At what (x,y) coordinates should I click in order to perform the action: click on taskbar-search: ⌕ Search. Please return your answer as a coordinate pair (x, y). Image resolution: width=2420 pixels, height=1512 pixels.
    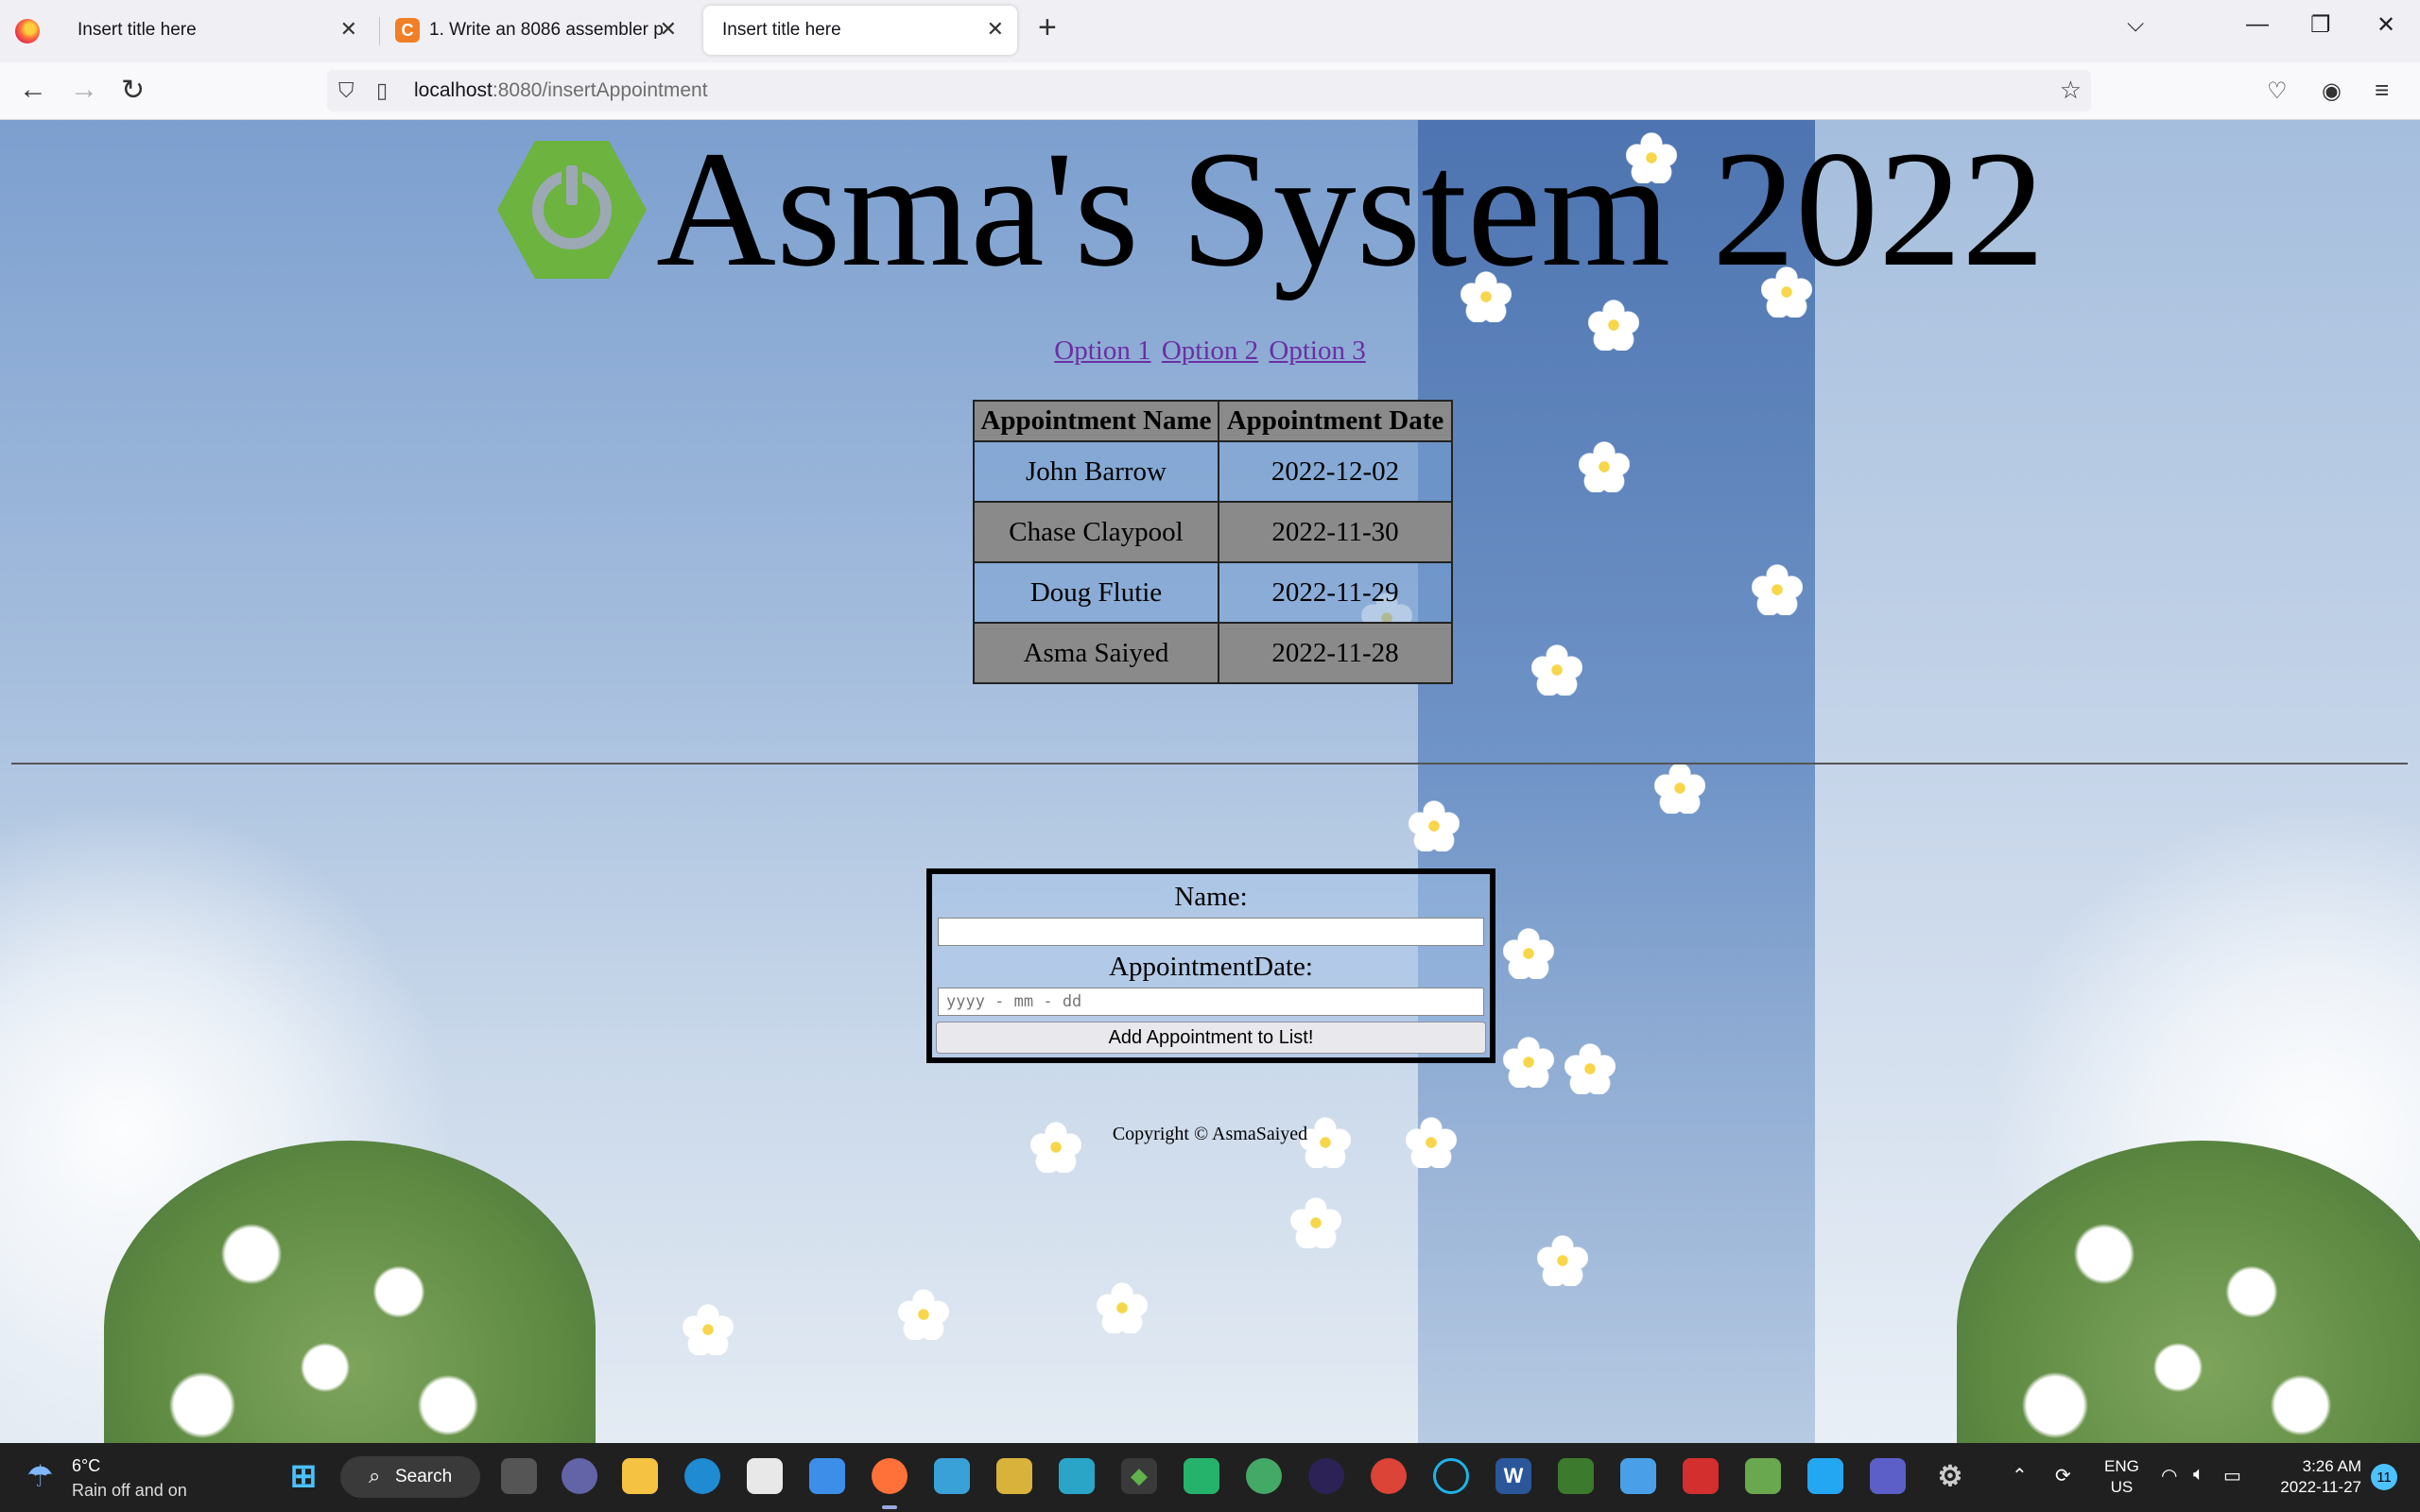
    Looking at the image, I should click on (410, 1477).